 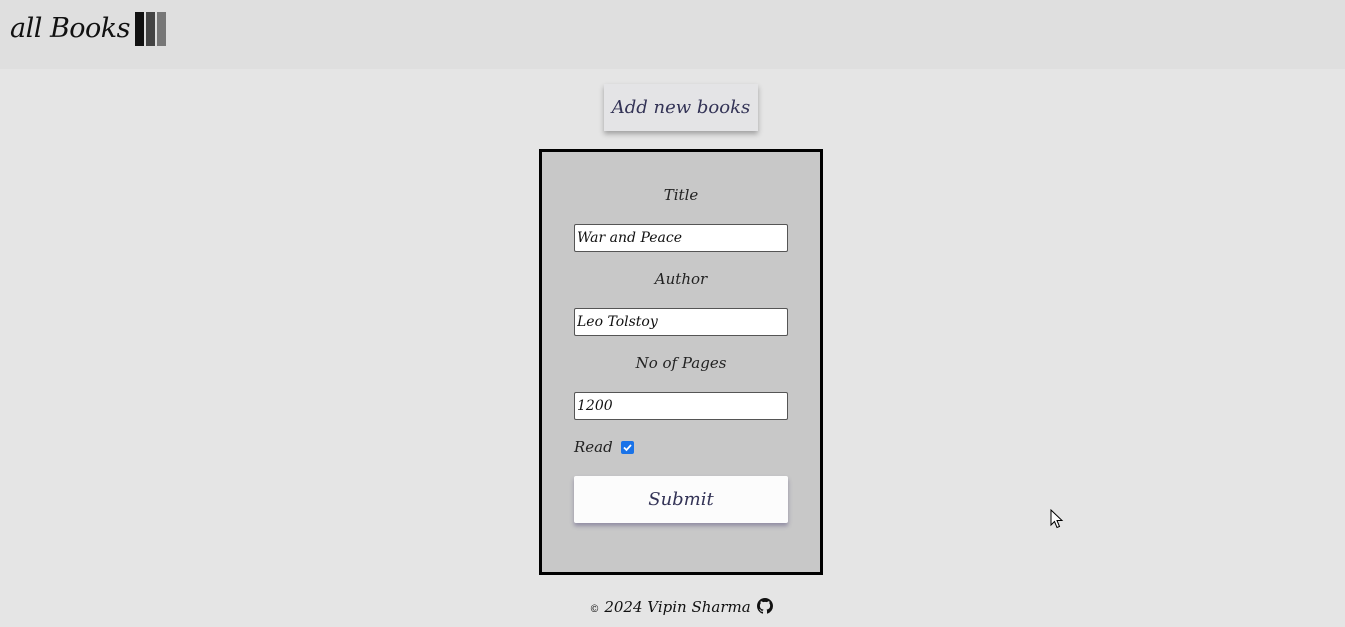 I want to click on app-title: all Books, so click(x=70, y=28).